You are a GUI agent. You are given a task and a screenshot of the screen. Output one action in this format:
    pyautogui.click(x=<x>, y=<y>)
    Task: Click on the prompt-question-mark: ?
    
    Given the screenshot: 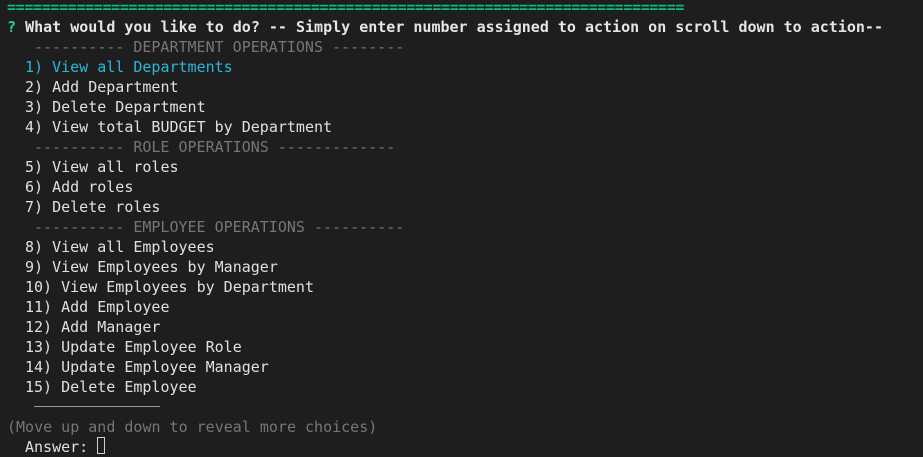 What is the action you would take?
    pyautogui.click(x=12, y=27)
    